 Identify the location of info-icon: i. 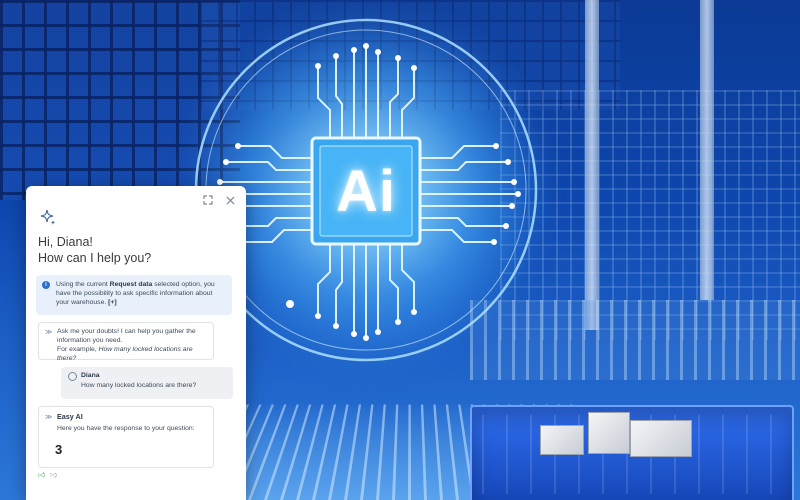
(46, 285).